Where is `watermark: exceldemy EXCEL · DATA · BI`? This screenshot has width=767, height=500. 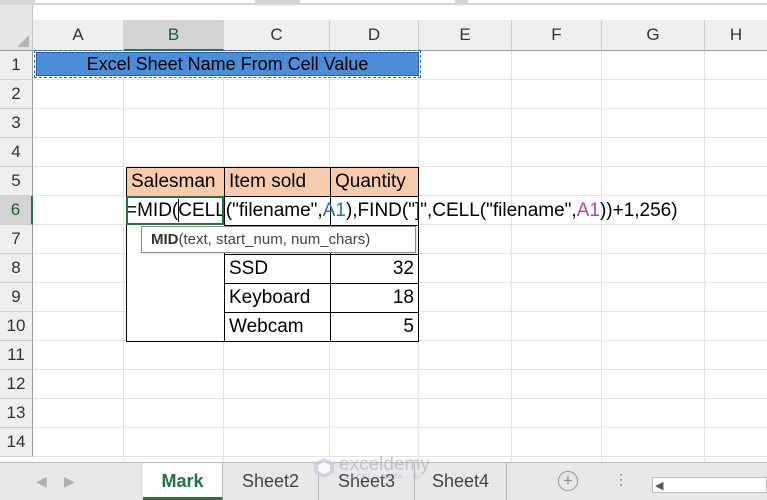
watermark: exceldemy EXCEL · DATA · BI is located at coordinates (371, 467).